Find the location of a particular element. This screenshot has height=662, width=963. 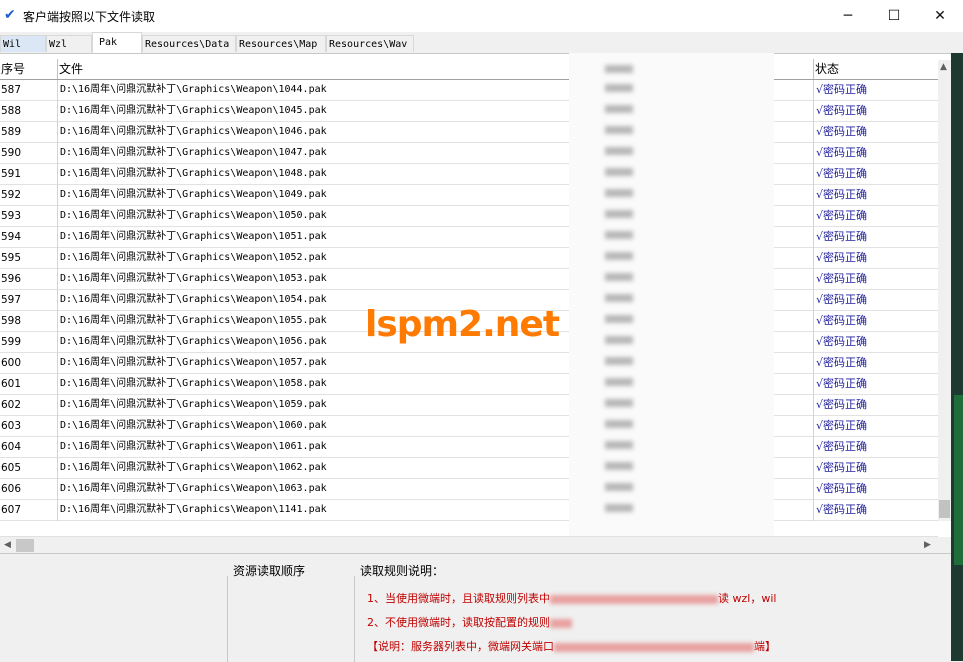

scroll-left-icon: ◀ is located at coordinates (7, 545).